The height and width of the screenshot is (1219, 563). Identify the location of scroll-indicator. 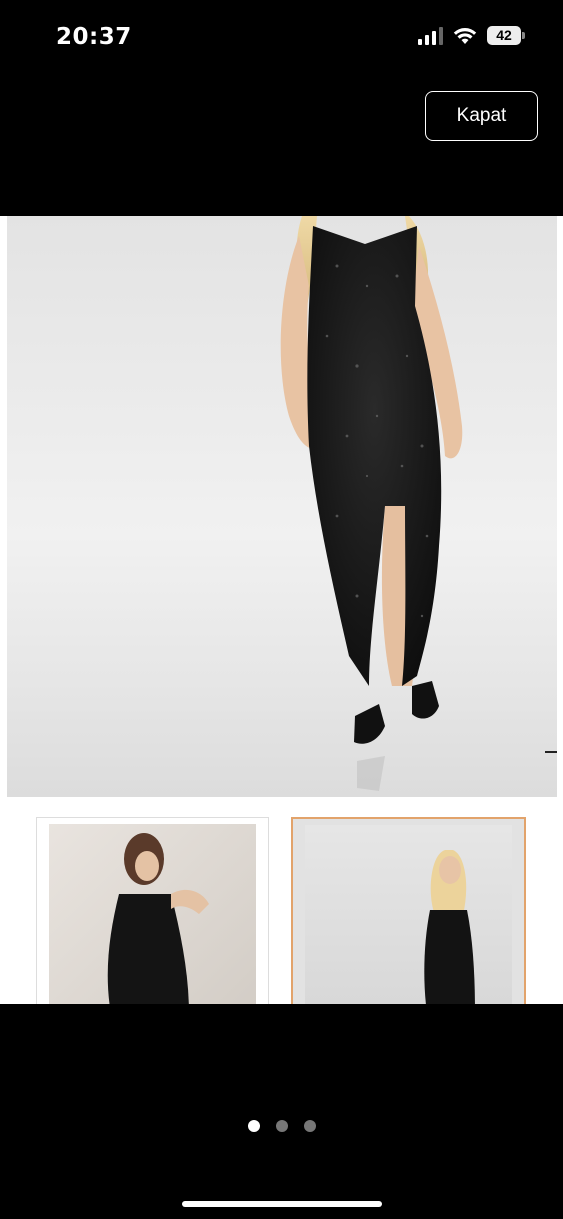
(551, 752).